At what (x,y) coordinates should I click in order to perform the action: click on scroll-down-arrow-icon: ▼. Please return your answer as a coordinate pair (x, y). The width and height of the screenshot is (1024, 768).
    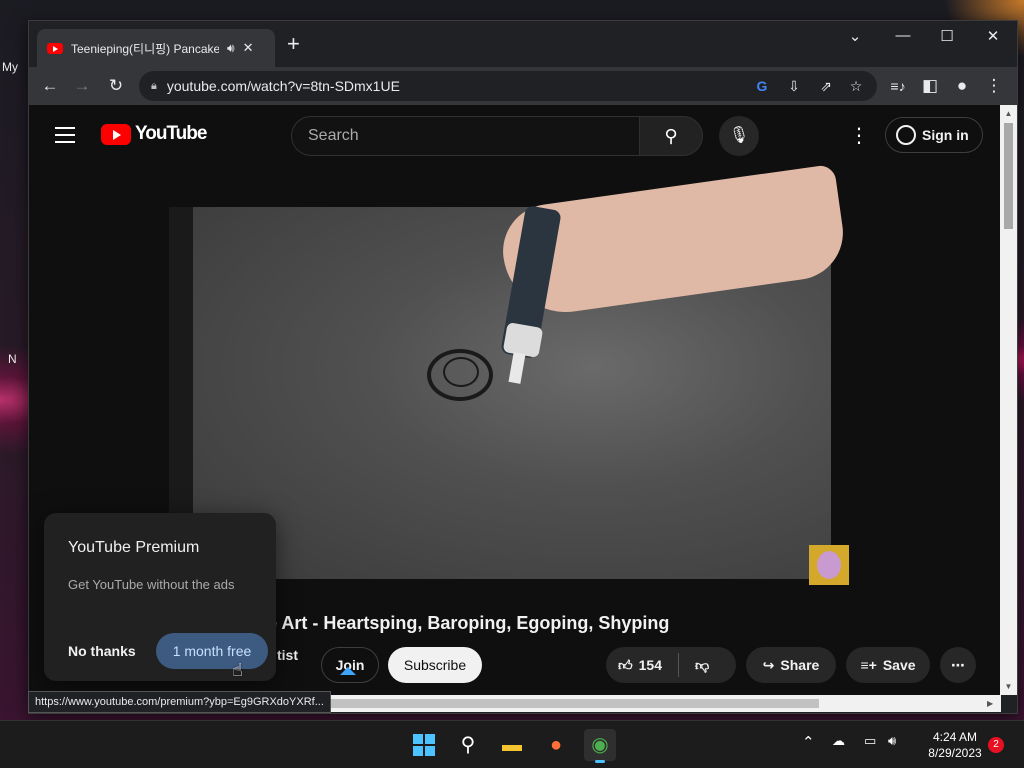
    Looking at the image, I should click on (1008, 686).